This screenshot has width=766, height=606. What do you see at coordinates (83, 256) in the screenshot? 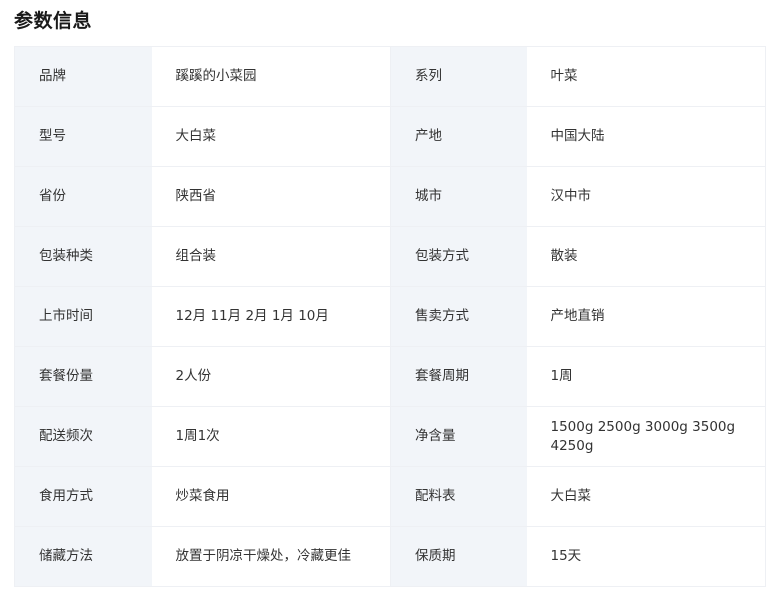
I see `param-key: 包装种类` at bounding box center [83, 256].